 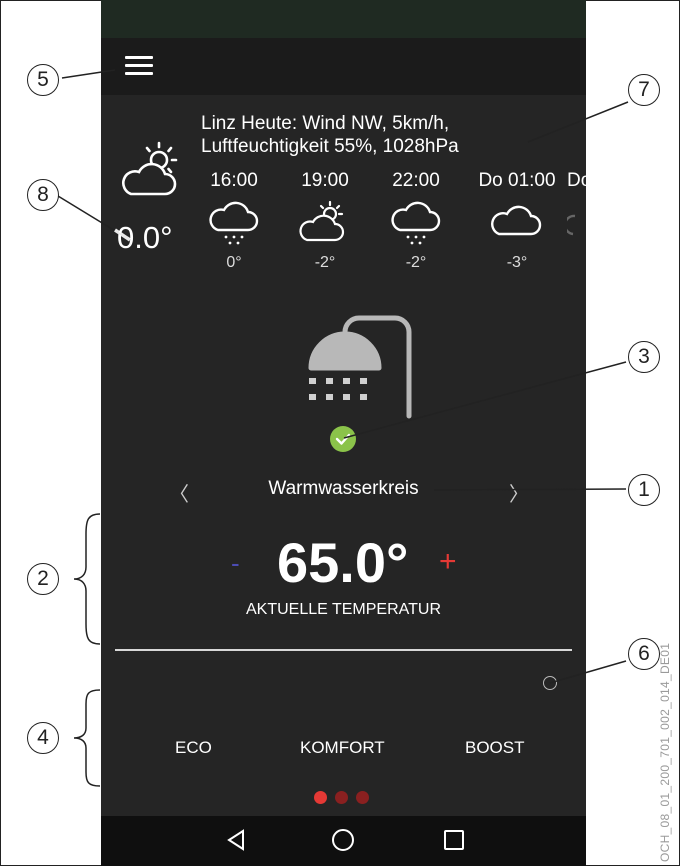 I want to click on callout-2: 2, so click(x=43, y=579).